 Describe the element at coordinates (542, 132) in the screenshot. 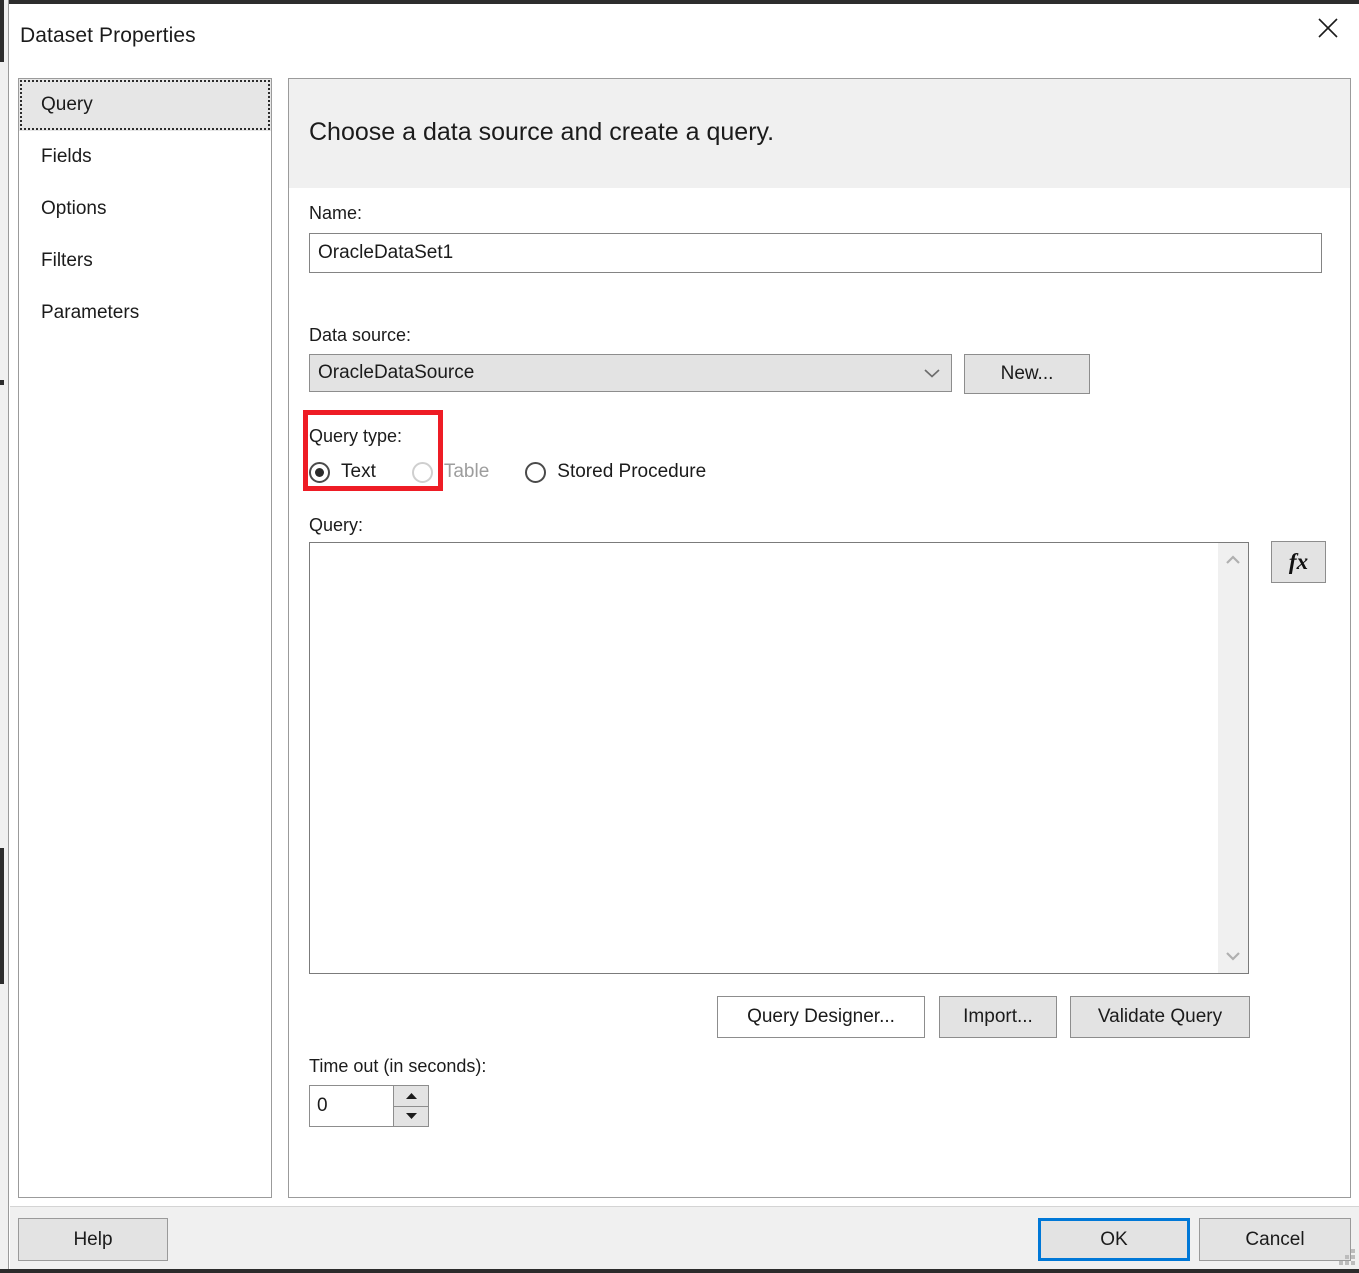

I see `page-title: Choose a data source and create a query.` at that location.